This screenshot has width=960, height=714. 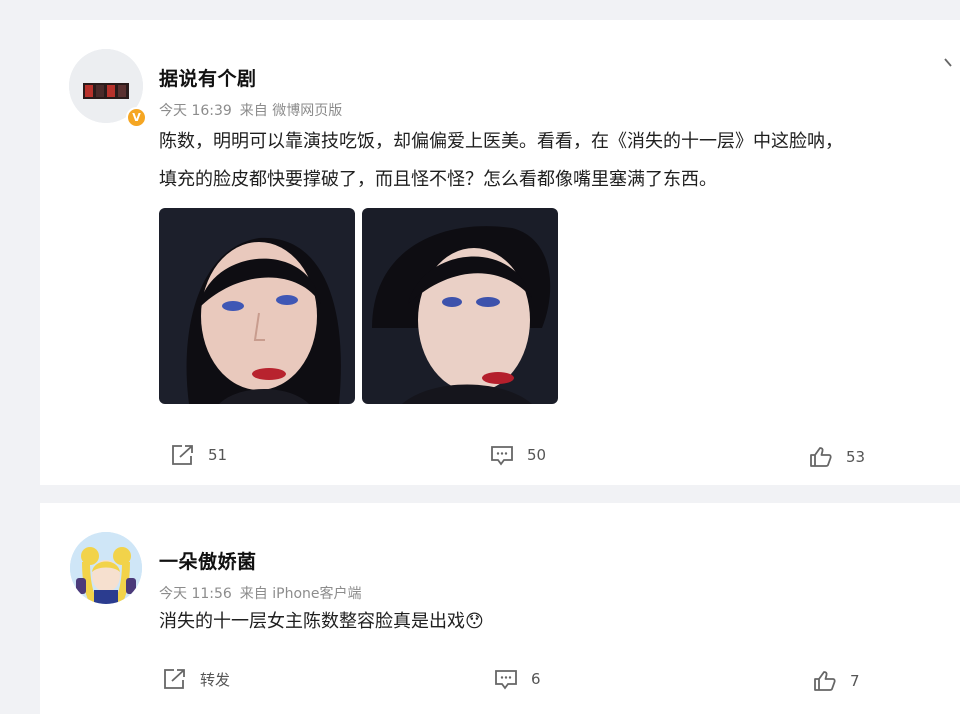 What do you see at coordinates (312, 621) in the screenshot?
I see `post-text-line: 消失的十一层女主陈数整容脸真是出戏` at bounding box center [312, 621].